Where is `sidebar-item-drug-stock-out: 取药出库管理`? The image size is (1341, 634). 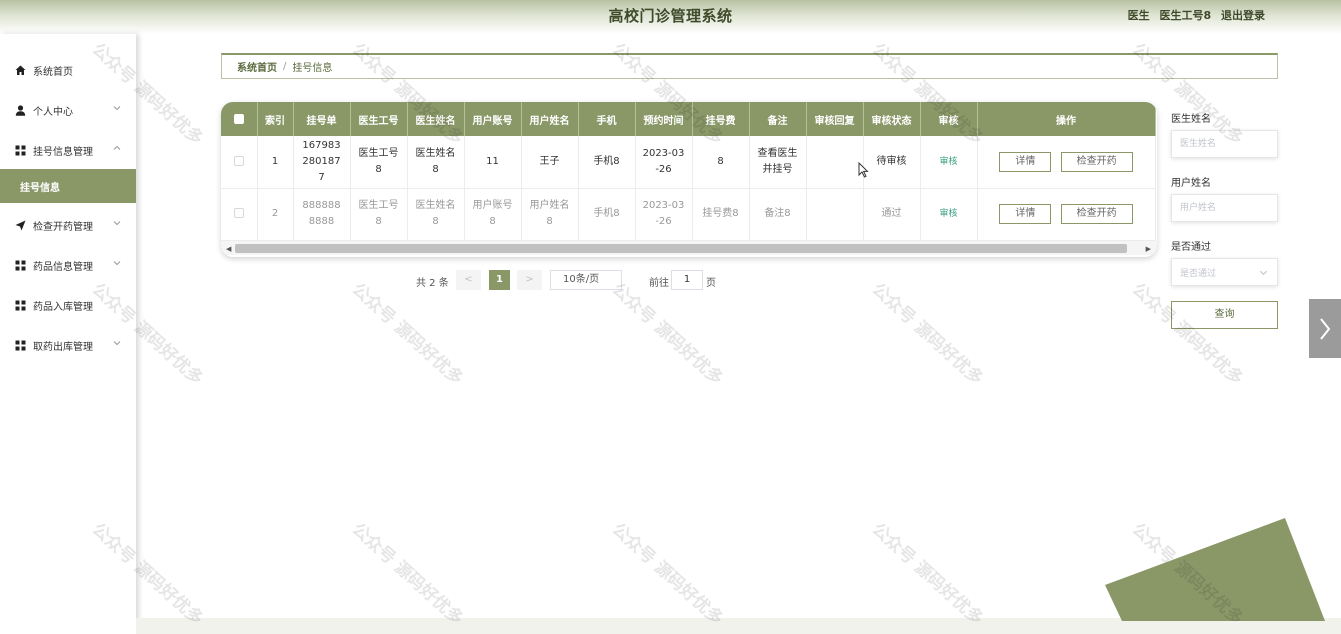
sidebar-item-drug-stock-out: 取药出库管理 is located at coordinates (68, 345).